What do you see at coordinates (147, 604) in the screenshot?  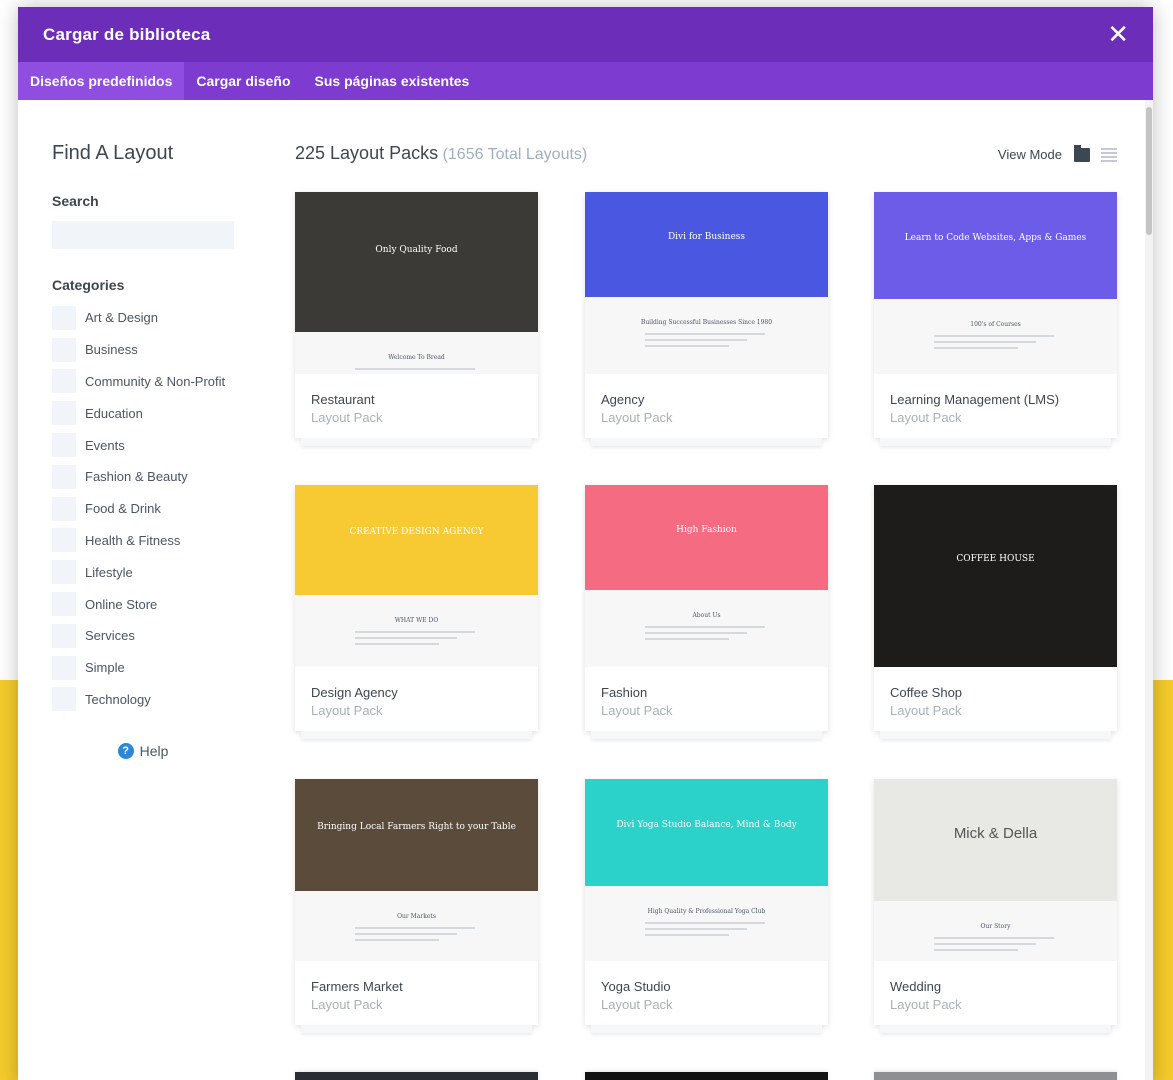 I see `category-item: Online Store` at bounding box center [147, 604].